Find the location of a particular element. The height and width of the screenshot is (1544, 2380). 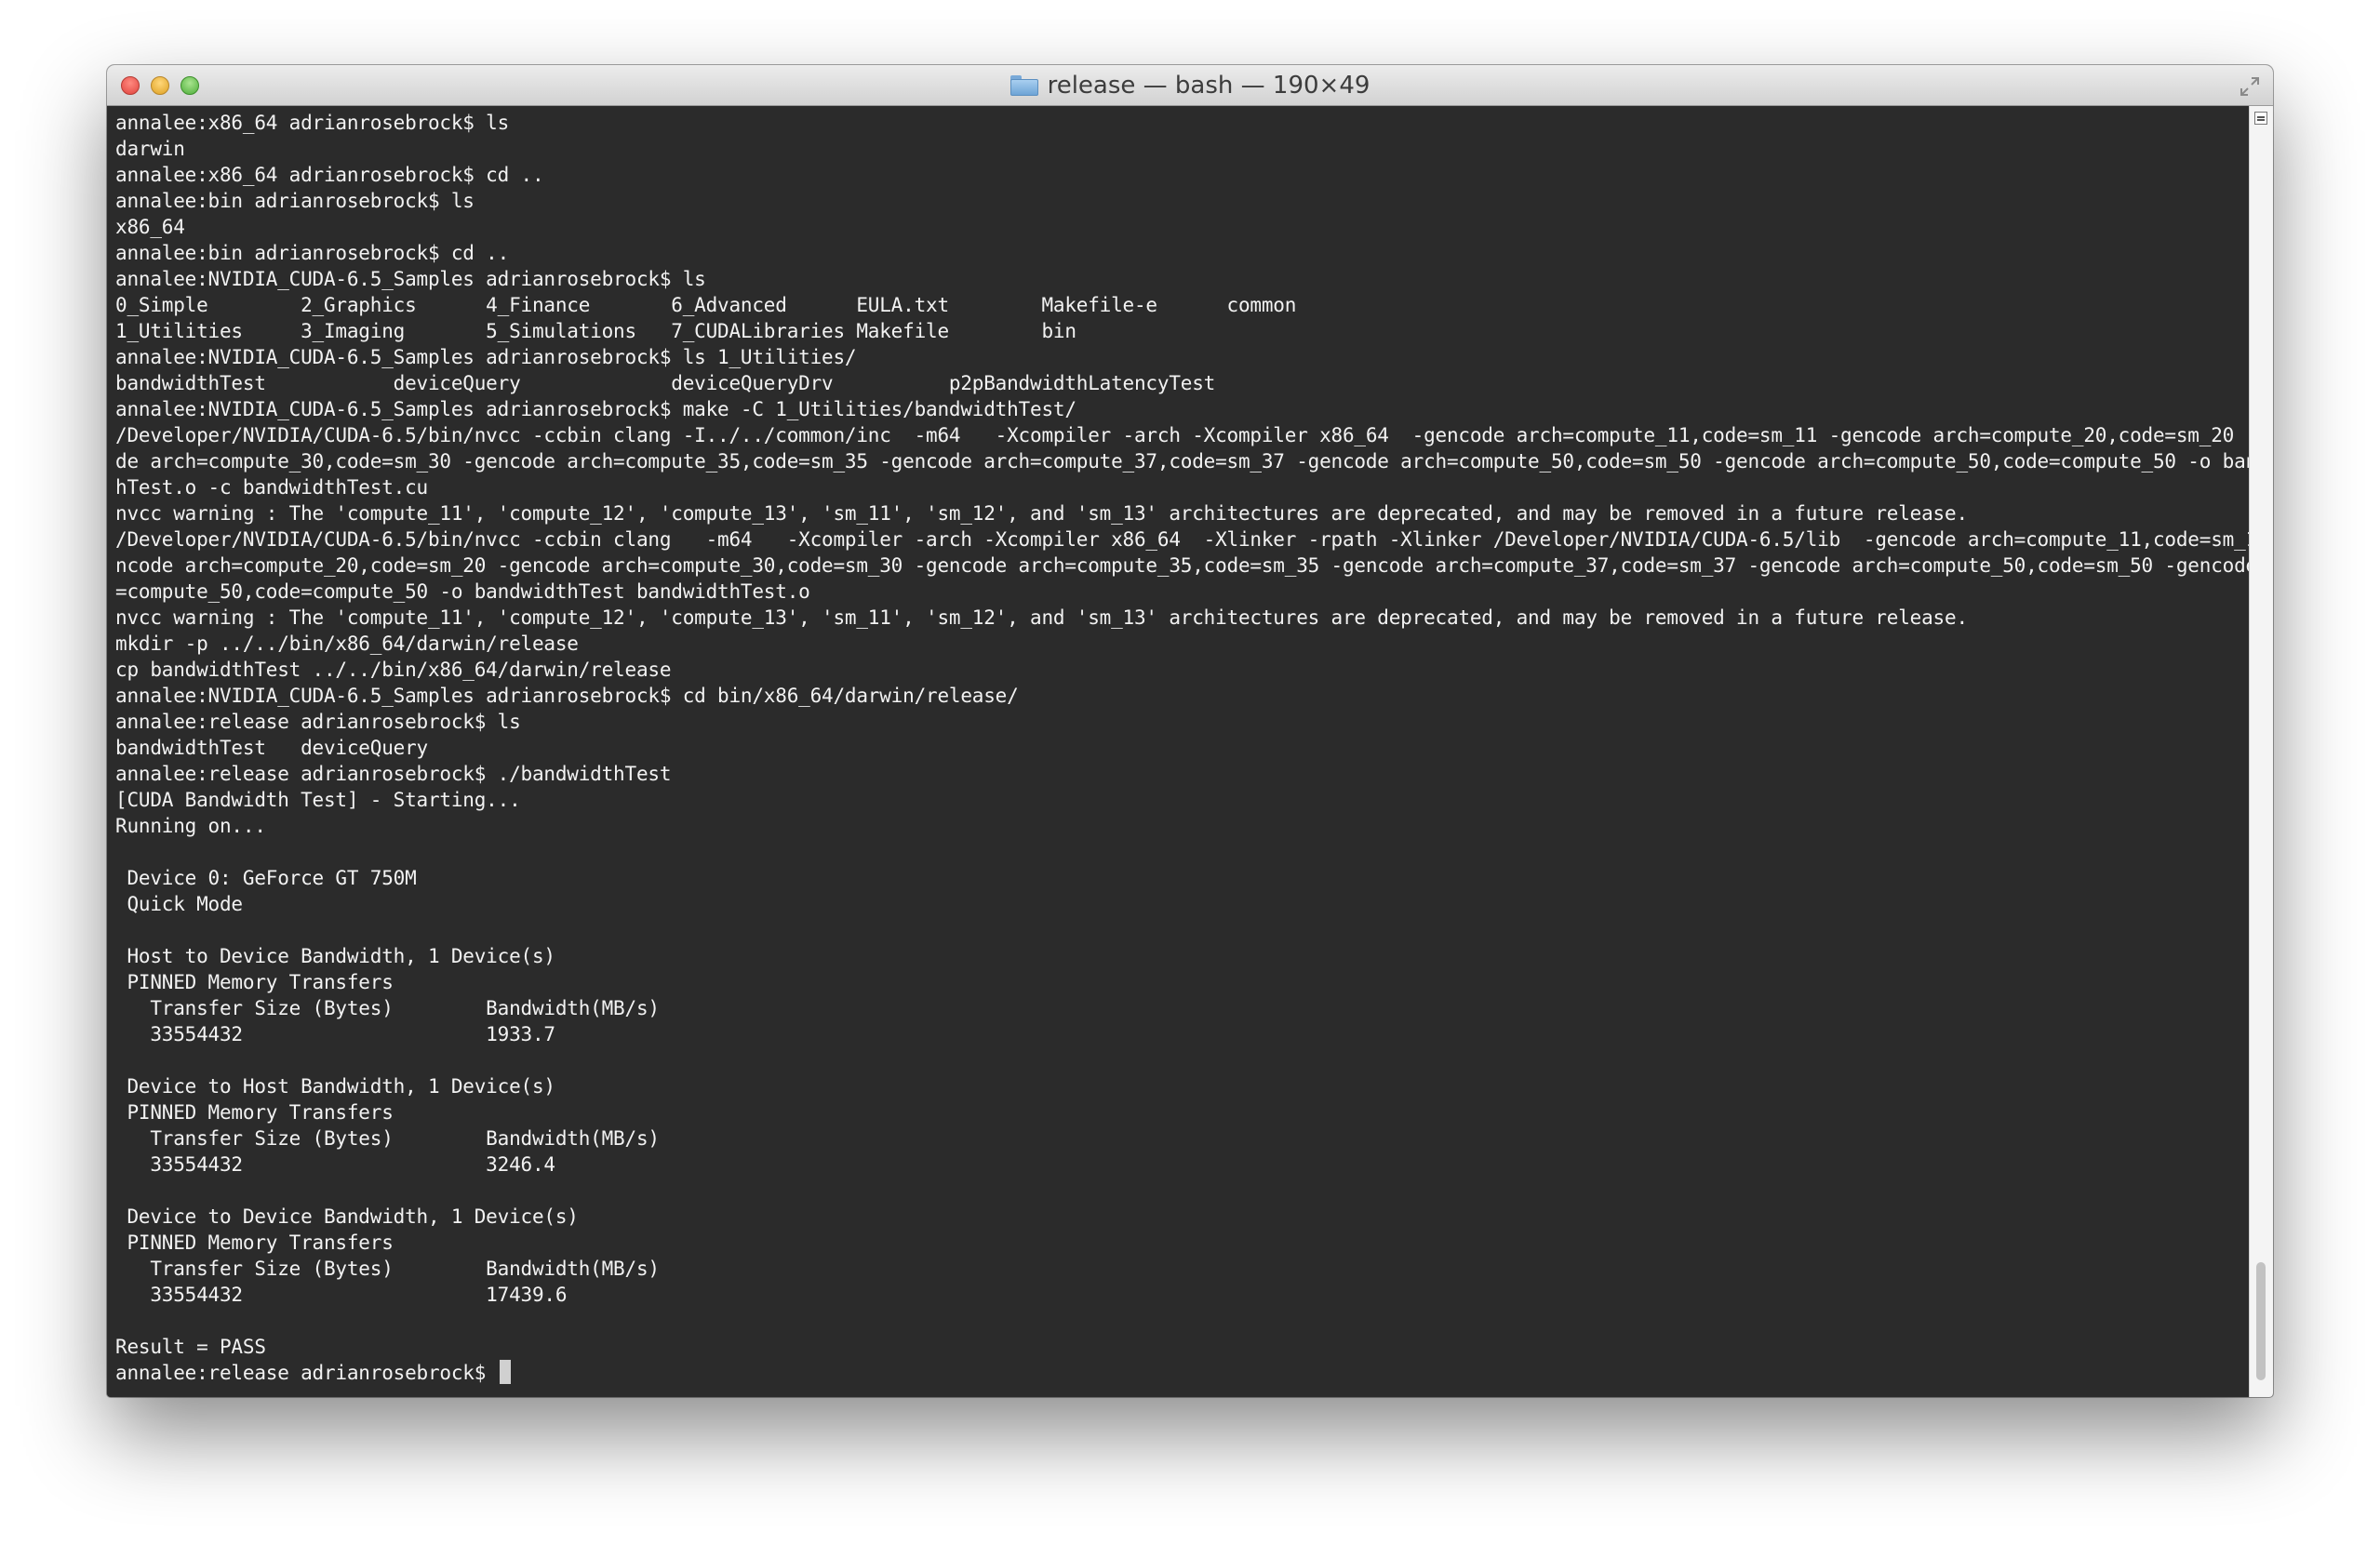

window-title-area: release — bash — 190×49 is located at coordinates (1190, 85).